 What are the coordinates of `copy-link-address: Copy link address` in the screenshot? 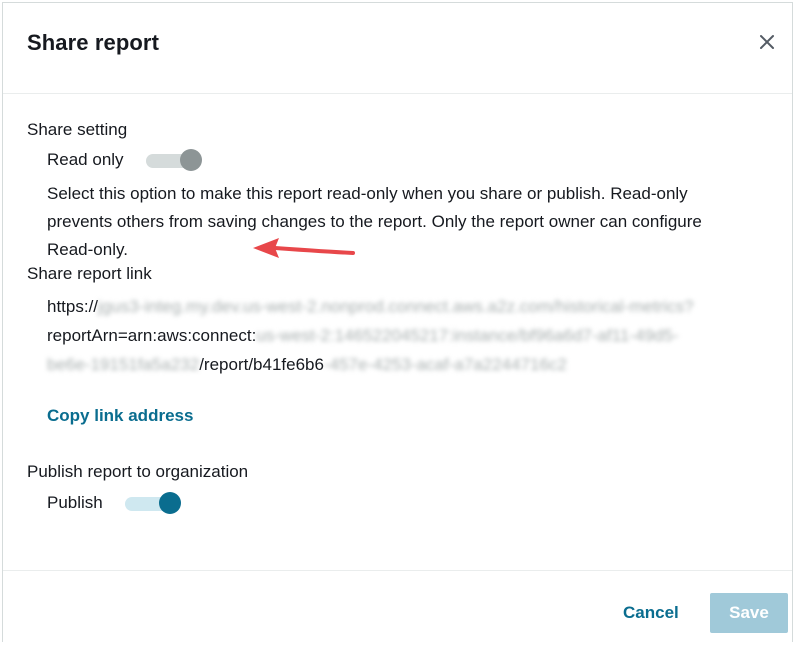 It's located at (120, 416).